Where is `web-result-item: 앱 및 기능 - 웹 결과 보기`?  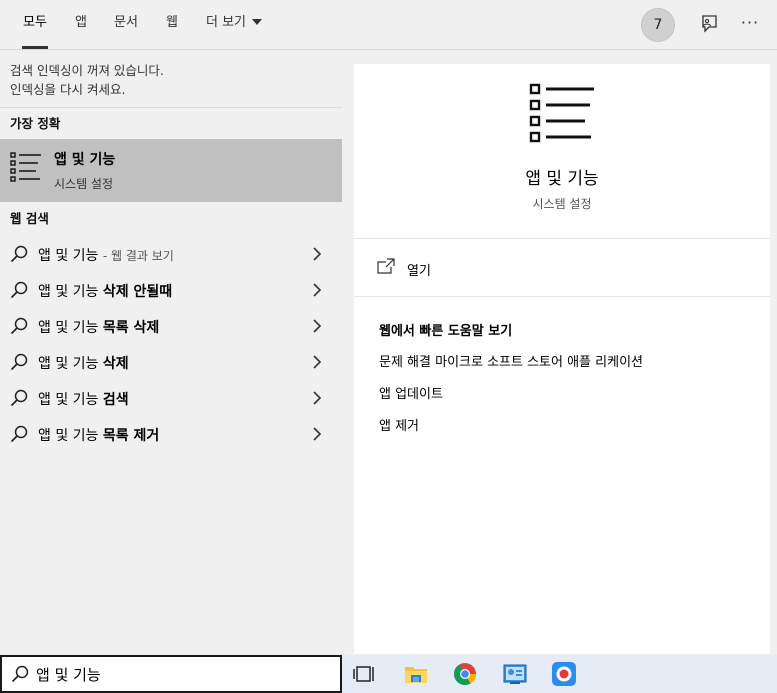 web-result-item: 앱 및 기능 - 웹 결과 보기 is located at coordinates (171, 254).